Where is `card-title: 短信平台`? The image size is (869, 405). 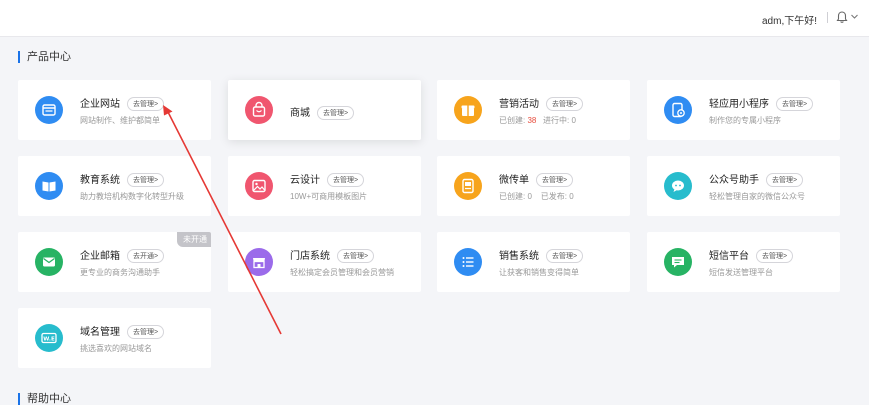 card-title: 短信平台 is located at coordinates (729, 256).